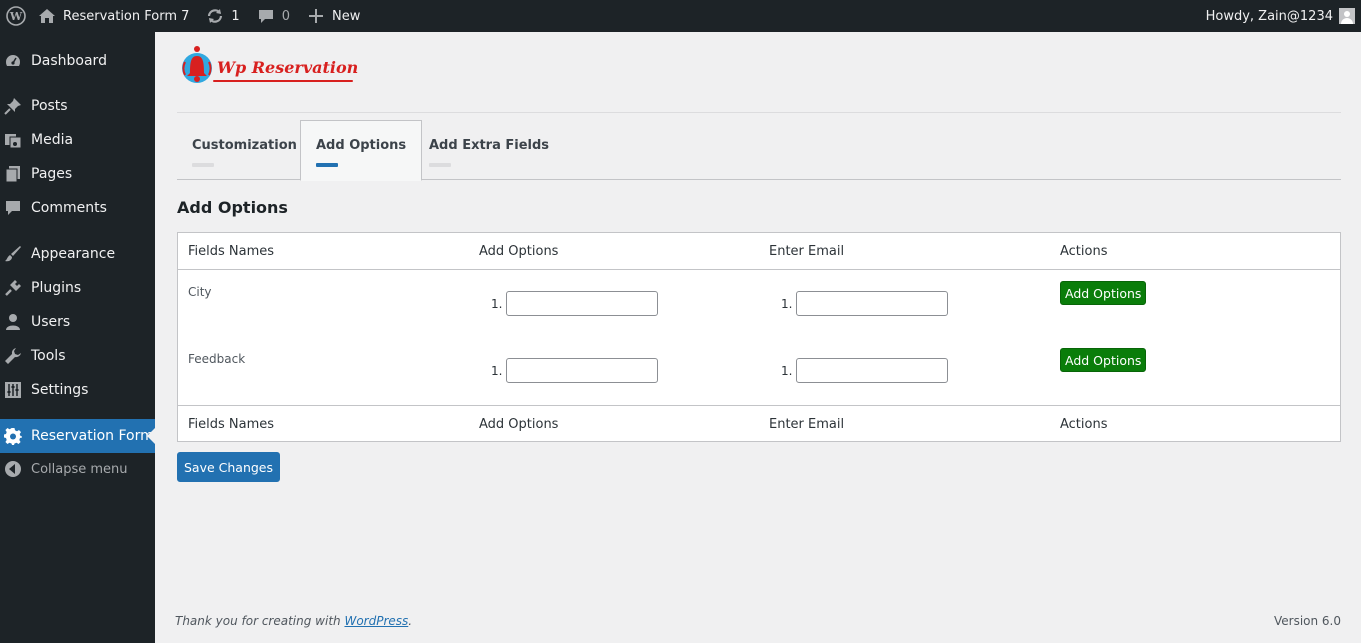  Describe the element at coordinates (288, 67) in the screenshot. I see `logo-text: Wp Reservation` at that location.